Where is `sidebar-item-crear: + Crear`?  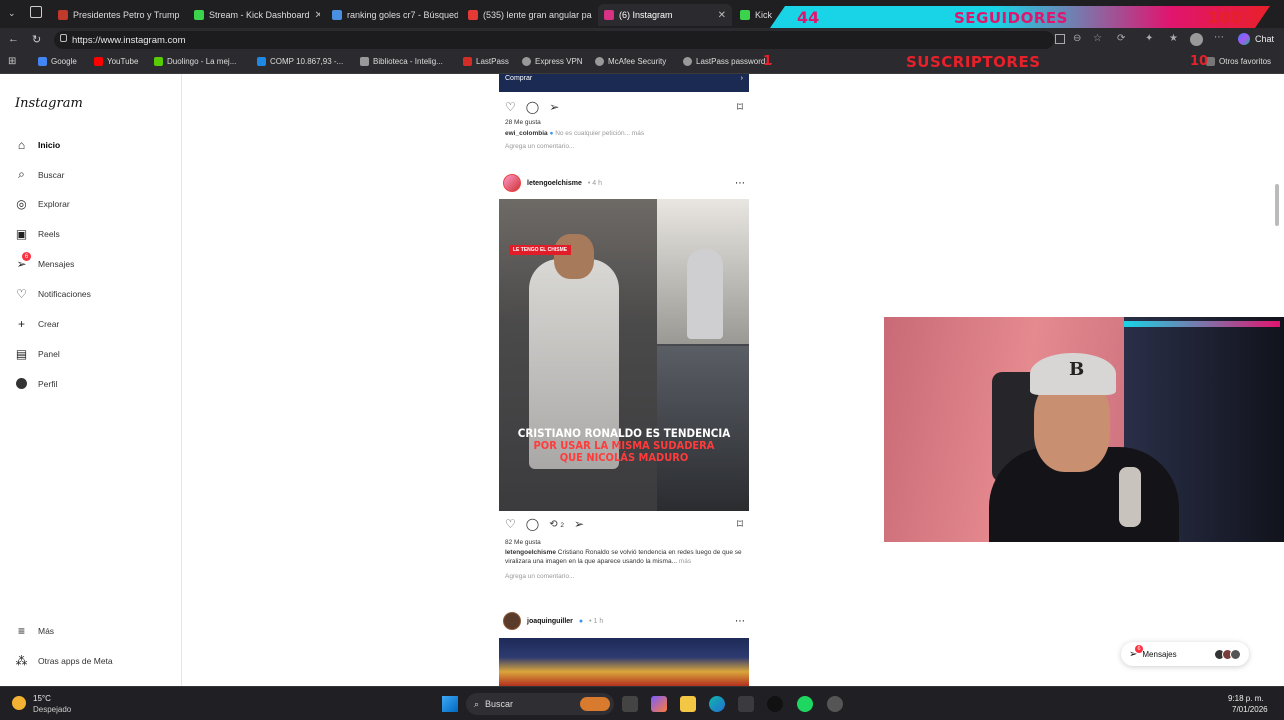
sidebar-item-crear: + Crear is located at coordinates (37, 324).